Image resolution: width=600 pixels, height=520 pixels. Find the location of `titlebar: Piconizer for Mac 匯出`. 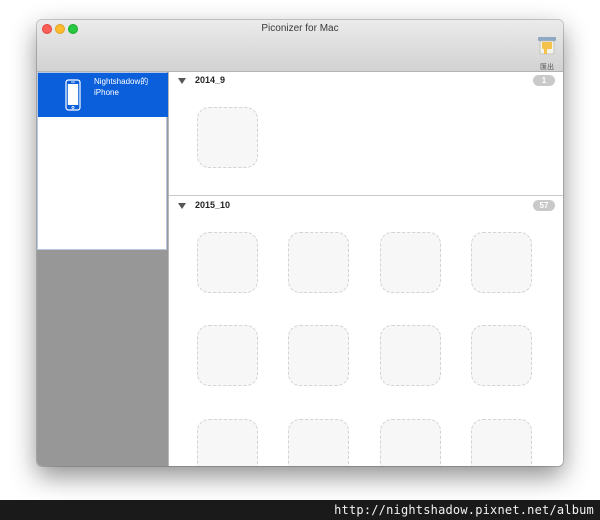

titlebar: Piconizer for Mac 匯出 is located at coordinates (300, 46).